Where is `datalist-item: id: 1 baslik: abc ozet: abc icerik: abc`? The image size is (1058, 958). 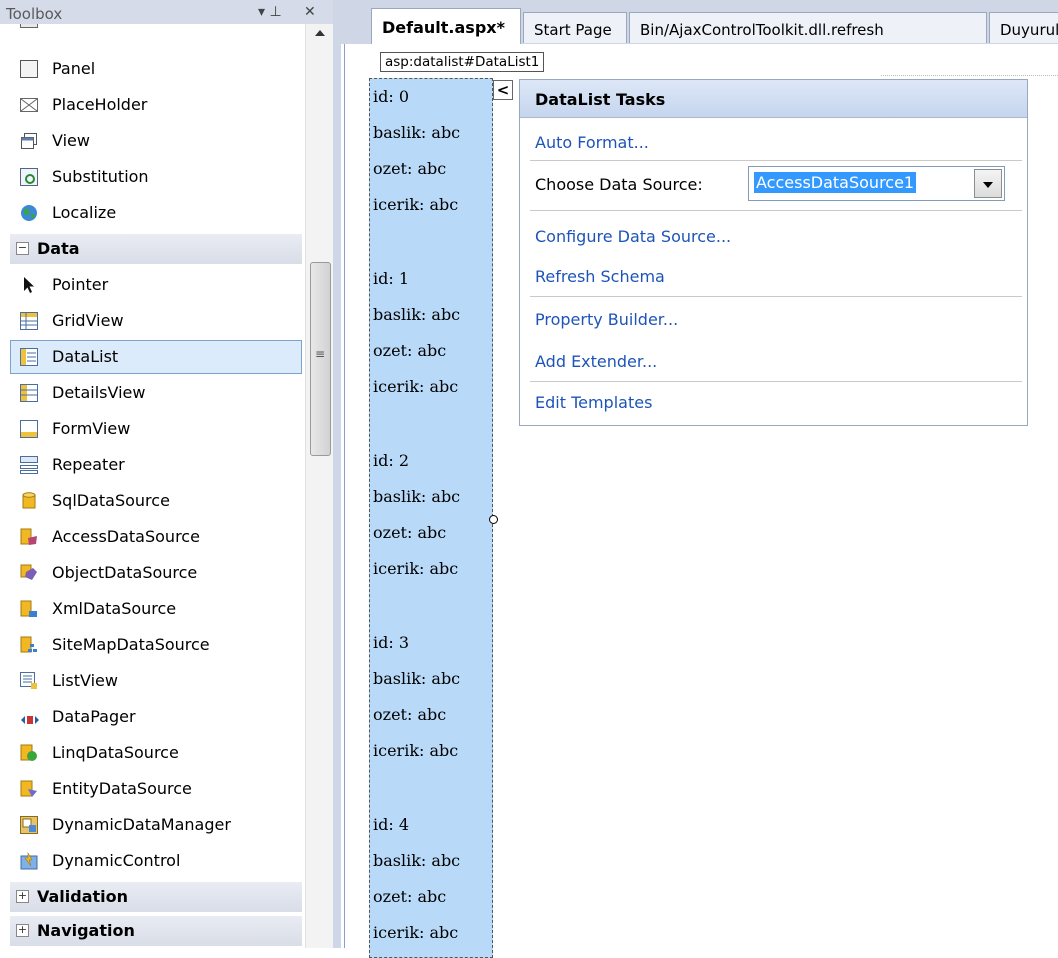 datalist-item: id: 1 baslik: abc ozet: abc icerik: abc is located at coordinates (432, 333).